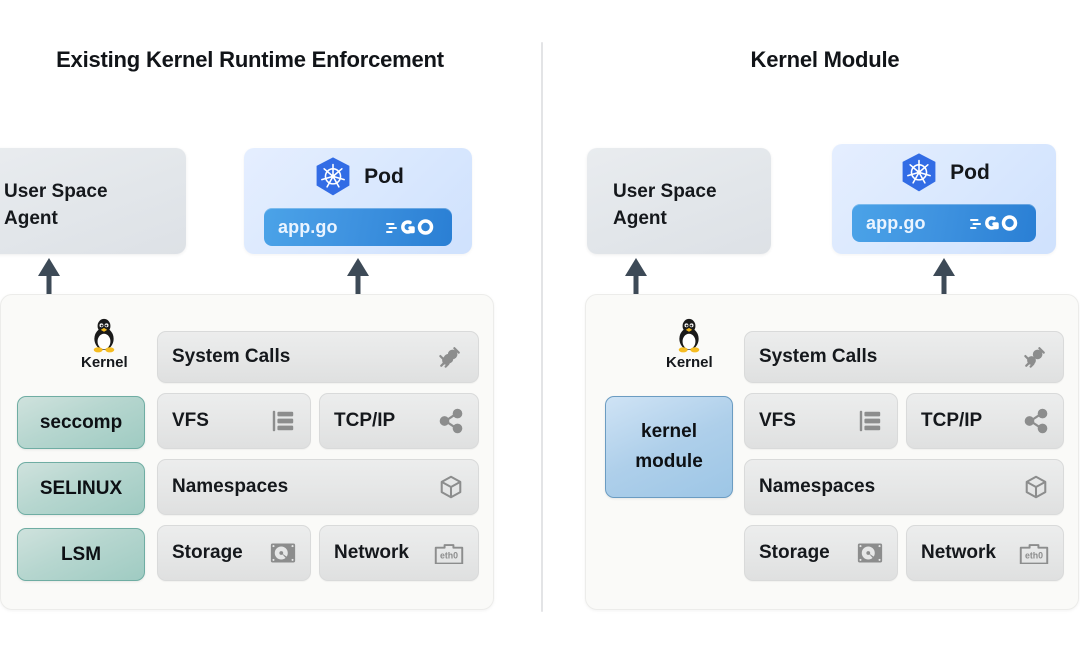  What do you see at coordinates (234, 421) in the screenshot?
I see `subsystem-vfs-left: VFS` at bounding box center [234, 421].